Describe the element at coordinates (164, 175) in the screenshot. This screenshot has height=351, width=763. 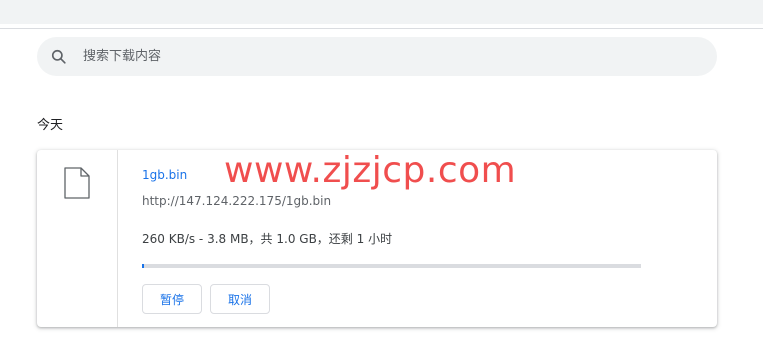
I see `file-name-link: 1gb.bin` at that location.